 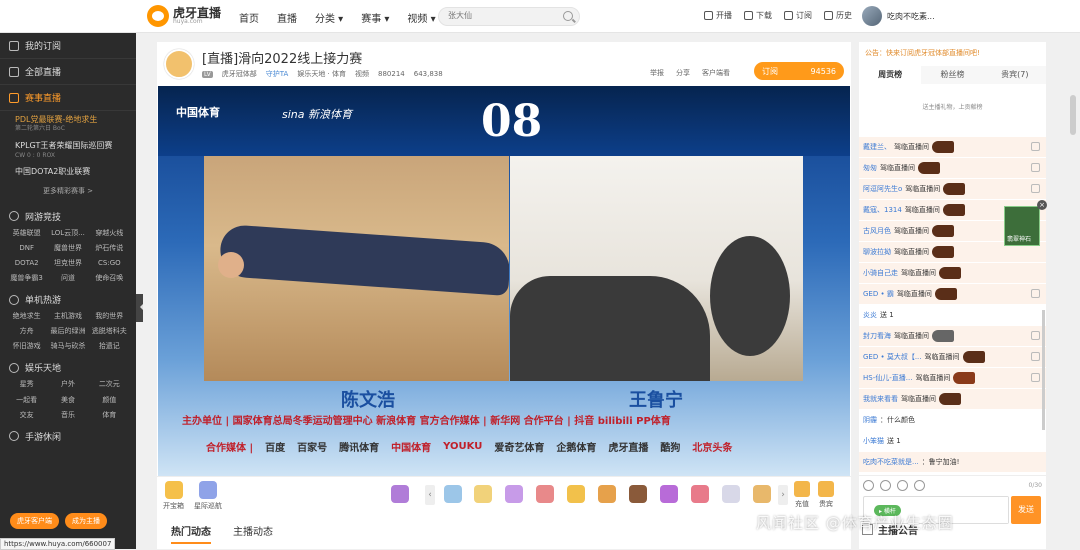 I want to click on chat-user: GED • 霸, so click(x=878, y=294).